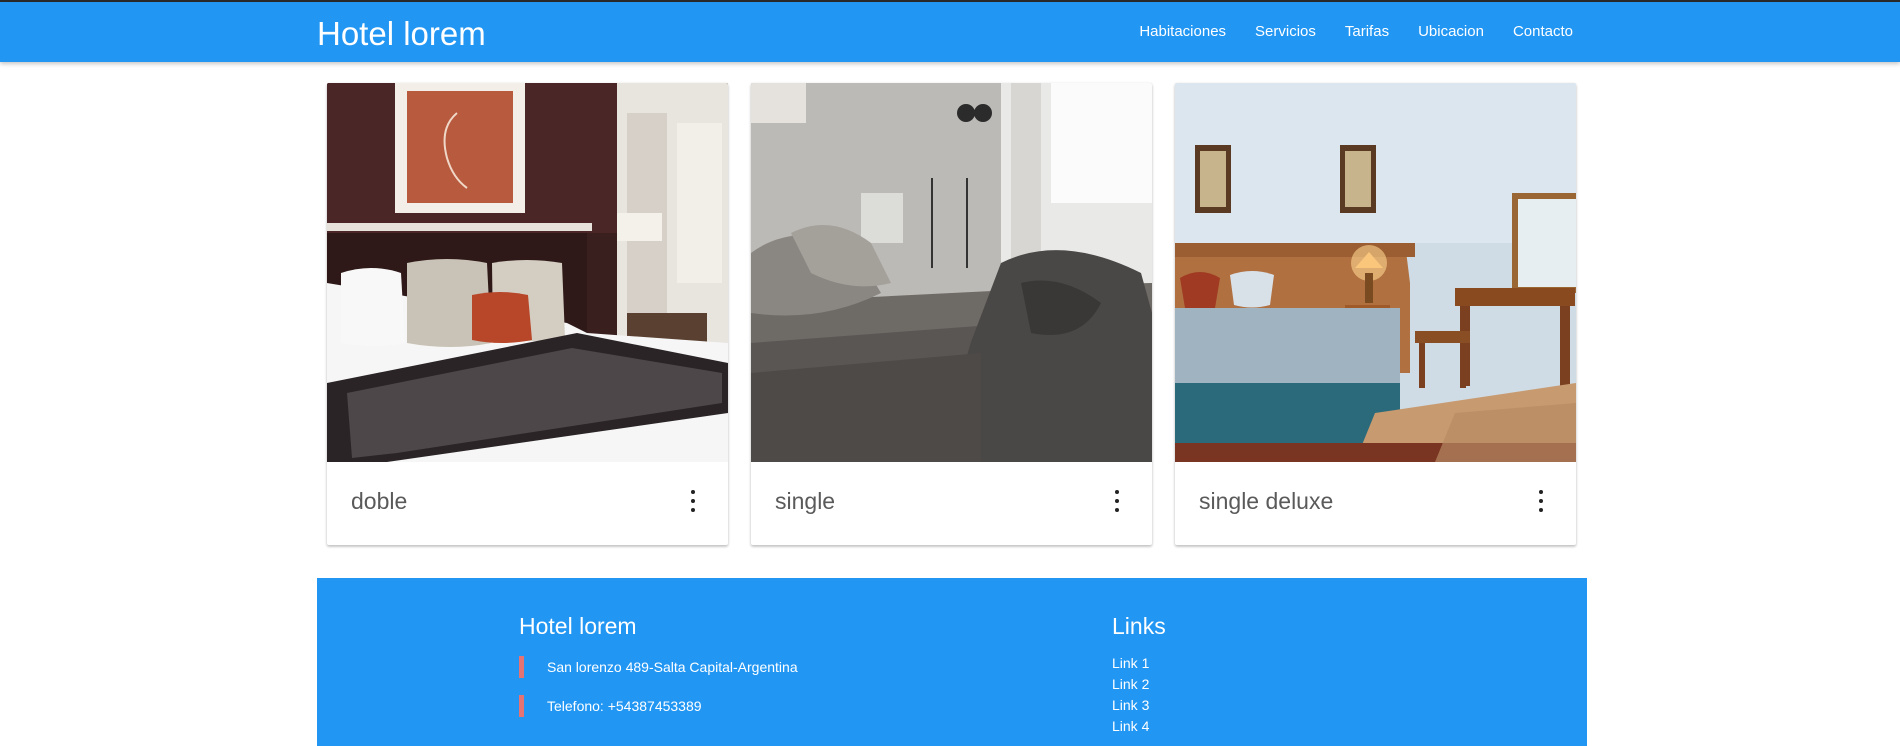  What do you see at coordinates (1366, 32) in the screenshot?
I see `nav-link-tarifas: Tarifas` at bounding box center [1366, 32].